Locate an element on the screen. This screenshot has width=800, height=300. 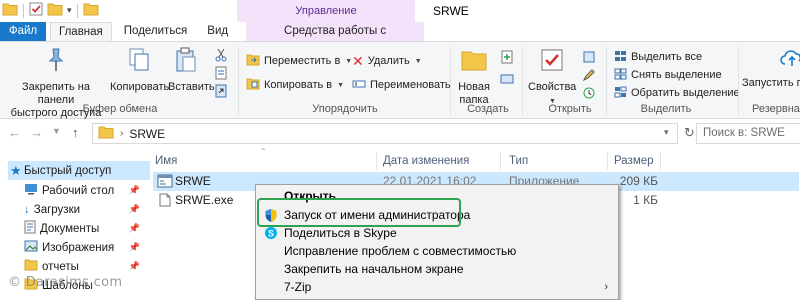
orange-app-icon is located at coordinates (271, 297).